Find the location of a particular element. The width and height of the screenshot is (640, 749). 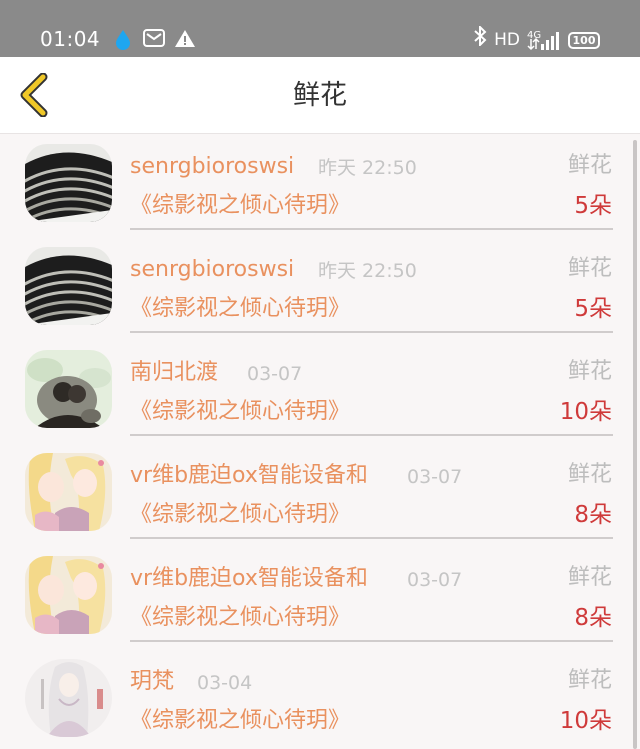

ink-painting-avatar is located at coordinates (68, 389).